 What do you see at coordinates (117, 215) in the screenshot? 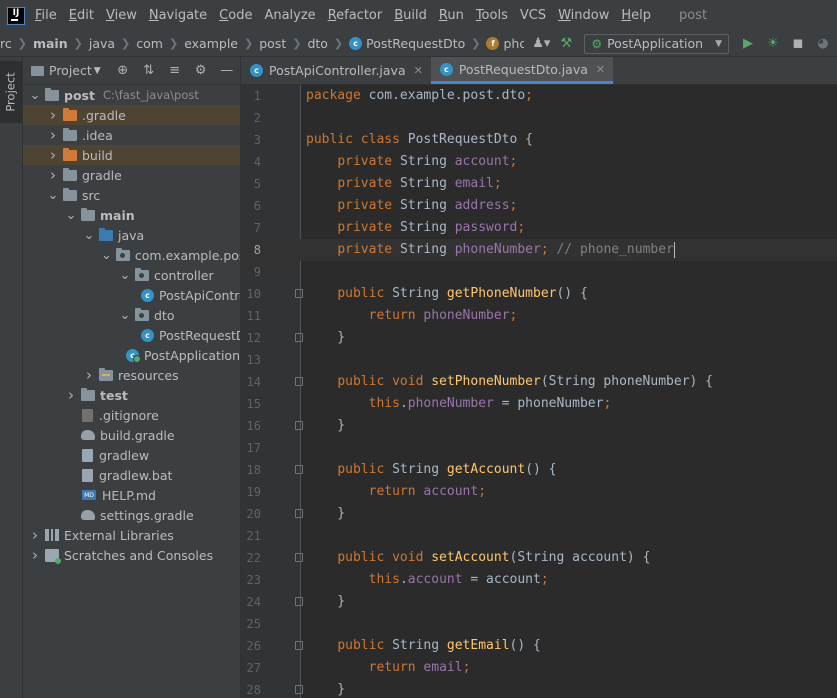
I see `tree-item-label: main` at bounding box center [117, 215].